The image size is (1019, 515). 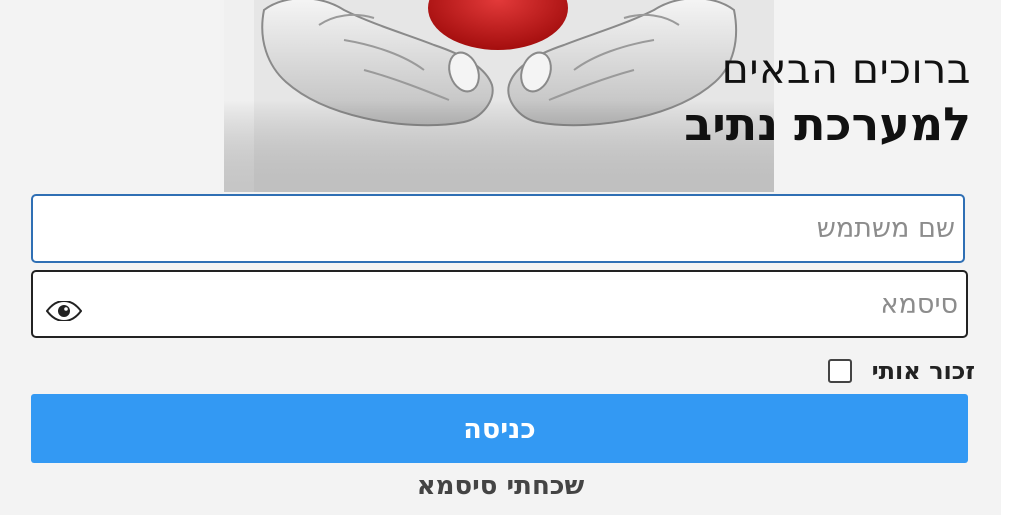 I want to click on remember-me-label: זכור אותי, so click(x=923, y=371).